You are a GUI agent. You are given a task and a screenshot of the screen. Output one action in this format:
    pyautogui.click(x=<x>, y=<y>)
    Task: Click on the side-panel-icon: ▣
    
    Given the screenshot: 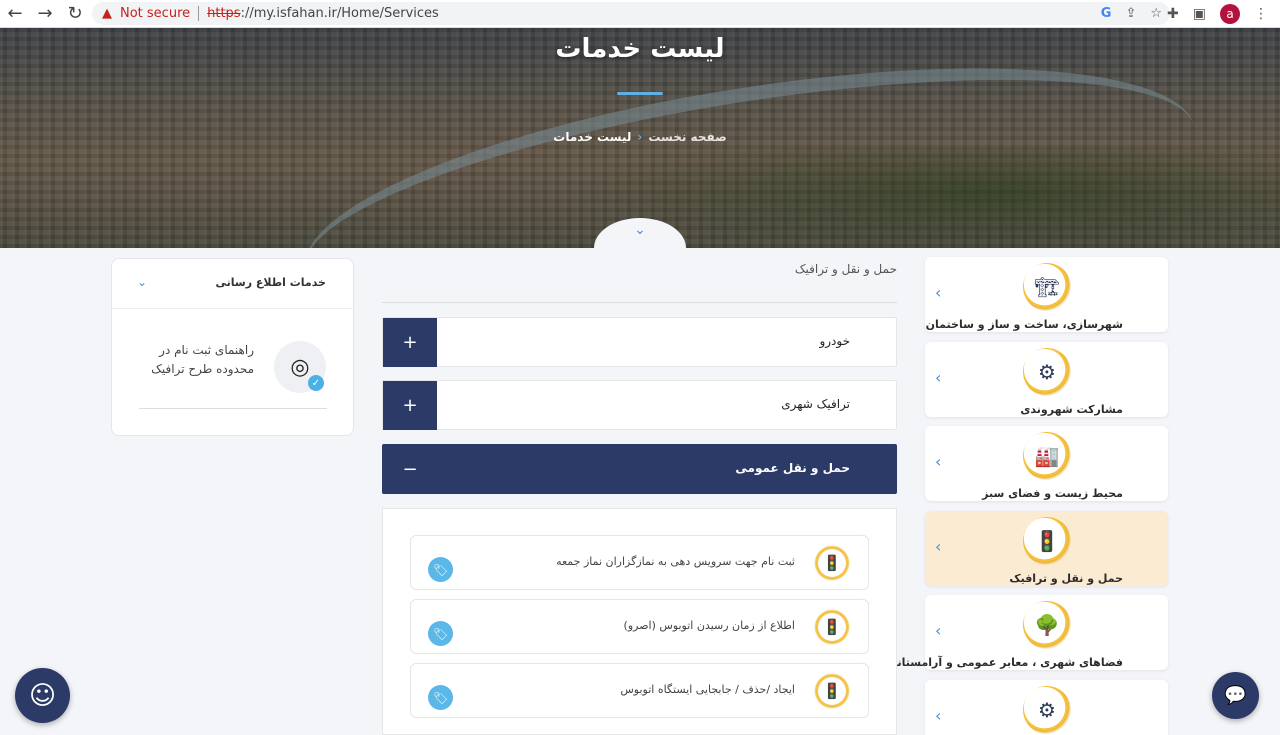 What is the action you would take?
    pyautogui.click(x=1199, y=14)
    